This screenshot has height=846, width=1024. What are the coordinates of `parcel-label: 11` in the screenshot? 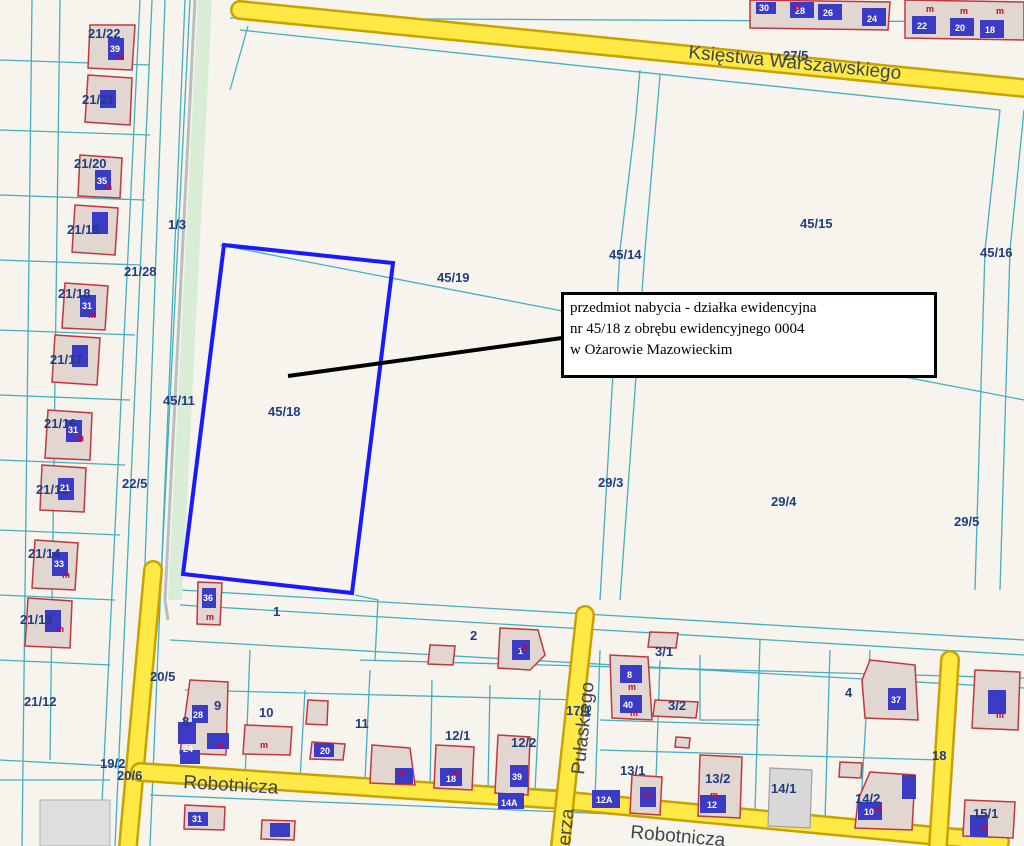 It's located at (362, 723).